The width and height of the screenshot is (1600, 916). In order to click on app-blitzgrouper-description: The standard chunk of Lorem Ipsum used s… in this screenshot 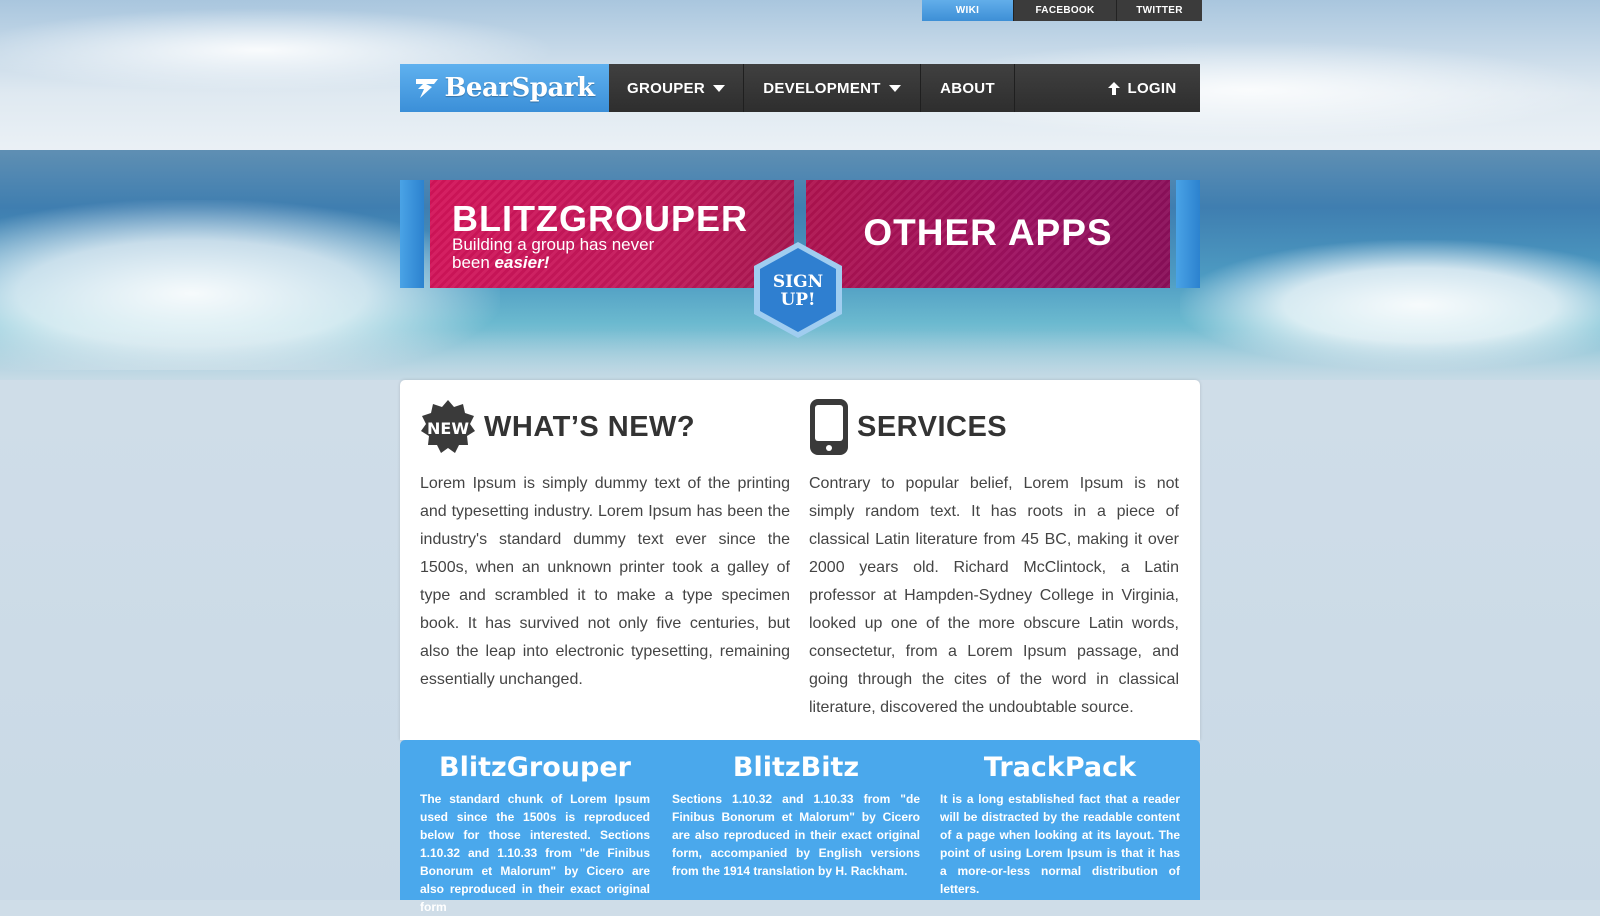, I will do `click(535, 853)`.